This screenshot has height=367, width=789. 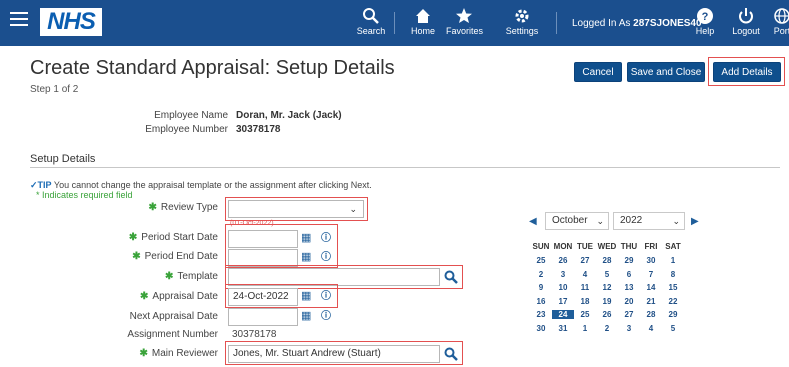 I want to click on appraisal-date-highlight, so click(x=281, y=296).